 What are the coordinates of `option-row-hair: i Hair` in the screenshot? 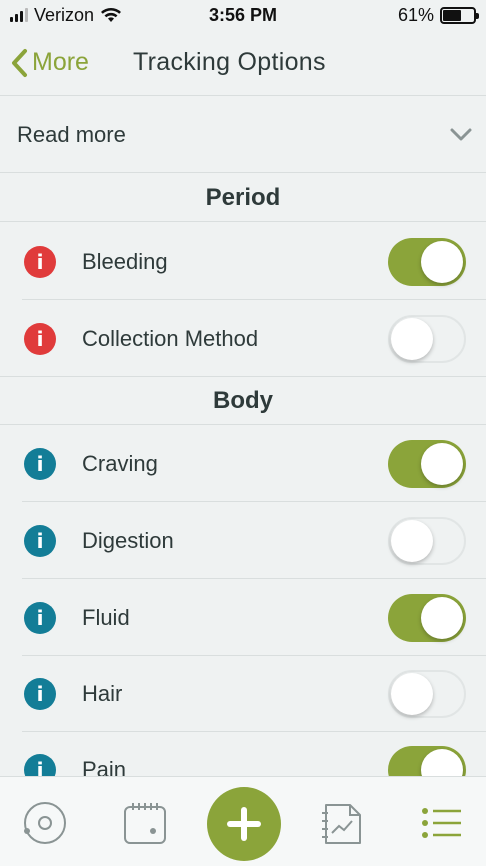 It's located at (243, 693).